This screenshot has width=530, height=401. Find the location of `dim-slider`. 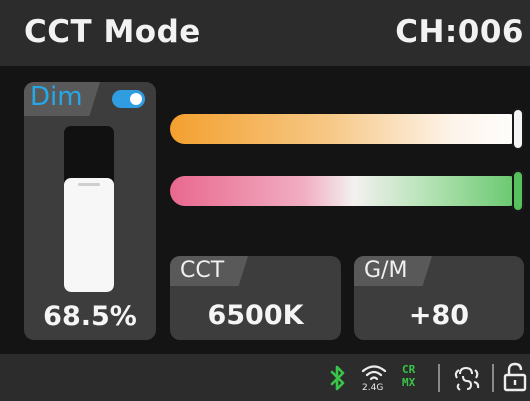

dim-slider is located at coordinates (89, 209).